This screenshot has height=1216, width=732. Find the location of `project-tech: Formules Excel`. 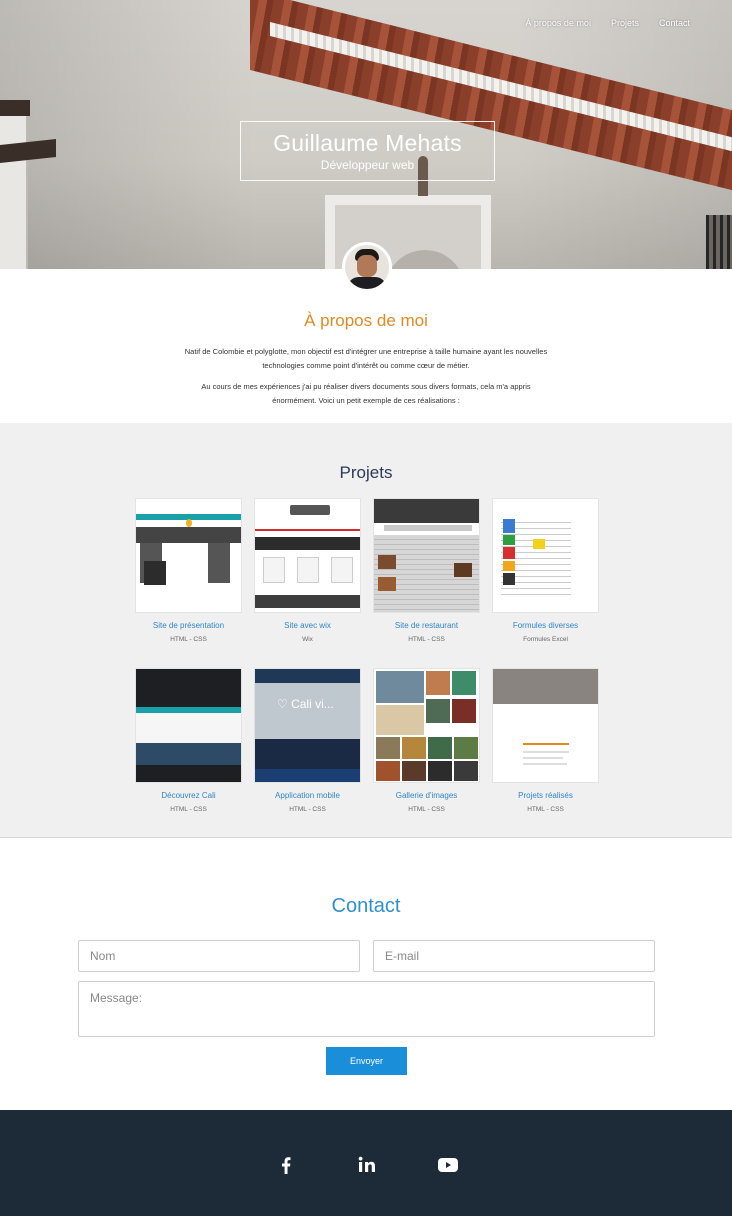

project-tech: Formules Excel is located at coordinates (545, 639).